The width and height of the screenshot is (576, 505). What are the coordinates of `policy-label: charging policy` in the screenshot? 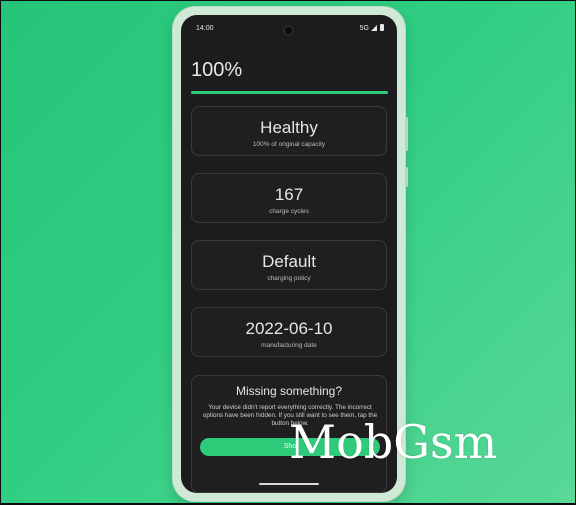 It's located at (289, 278).